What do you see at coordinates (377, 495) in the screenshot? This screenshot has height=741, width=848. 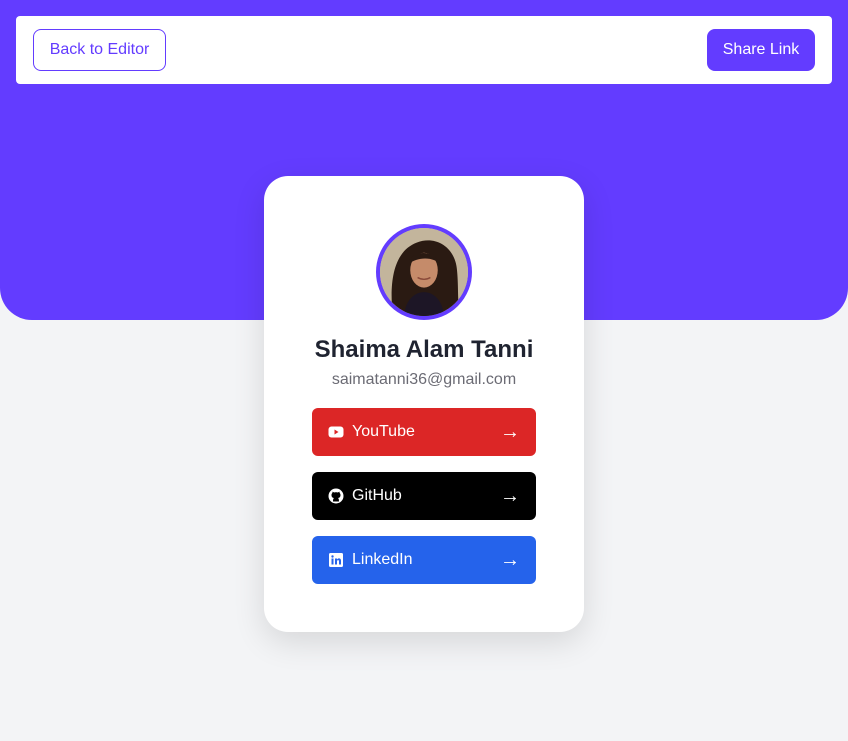 I see `github-link-label: GitHub` at bounding box center [377, 495].